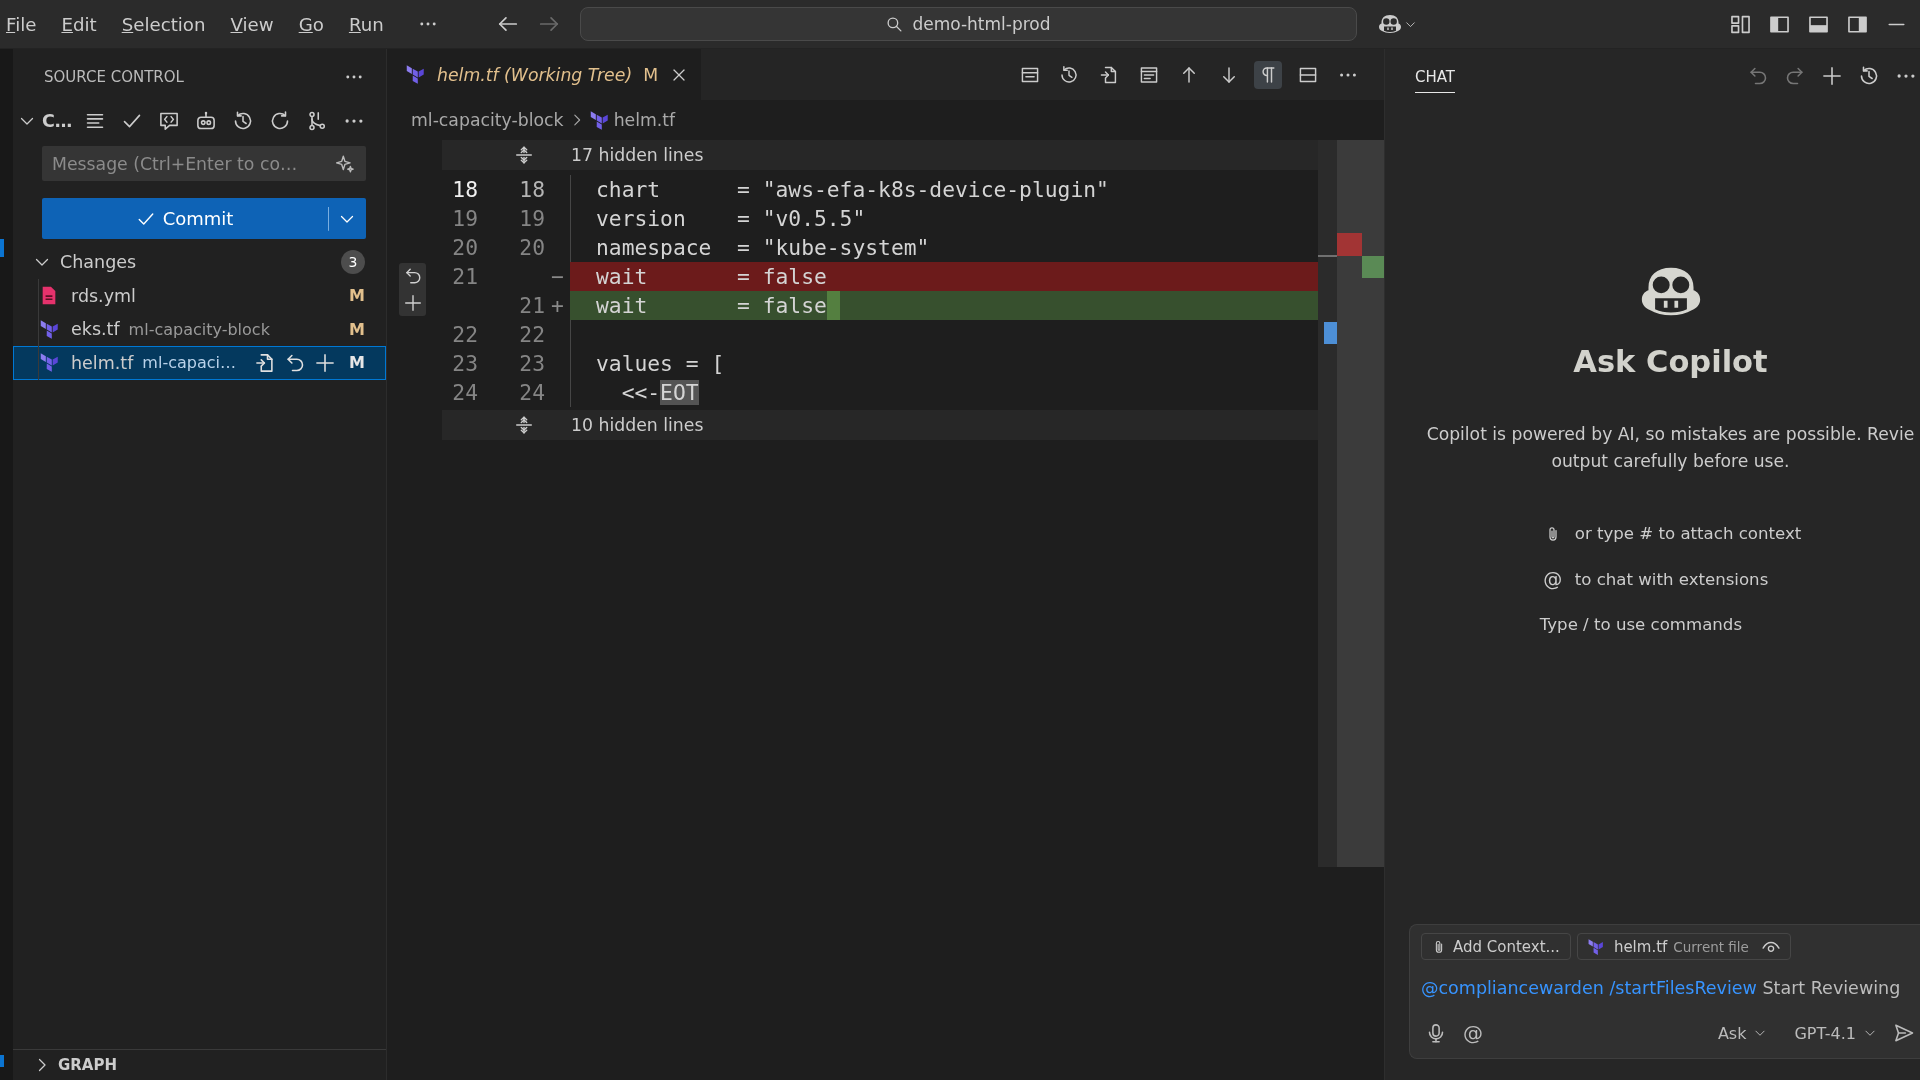  I want to click on list-icon, so click(95, 121).